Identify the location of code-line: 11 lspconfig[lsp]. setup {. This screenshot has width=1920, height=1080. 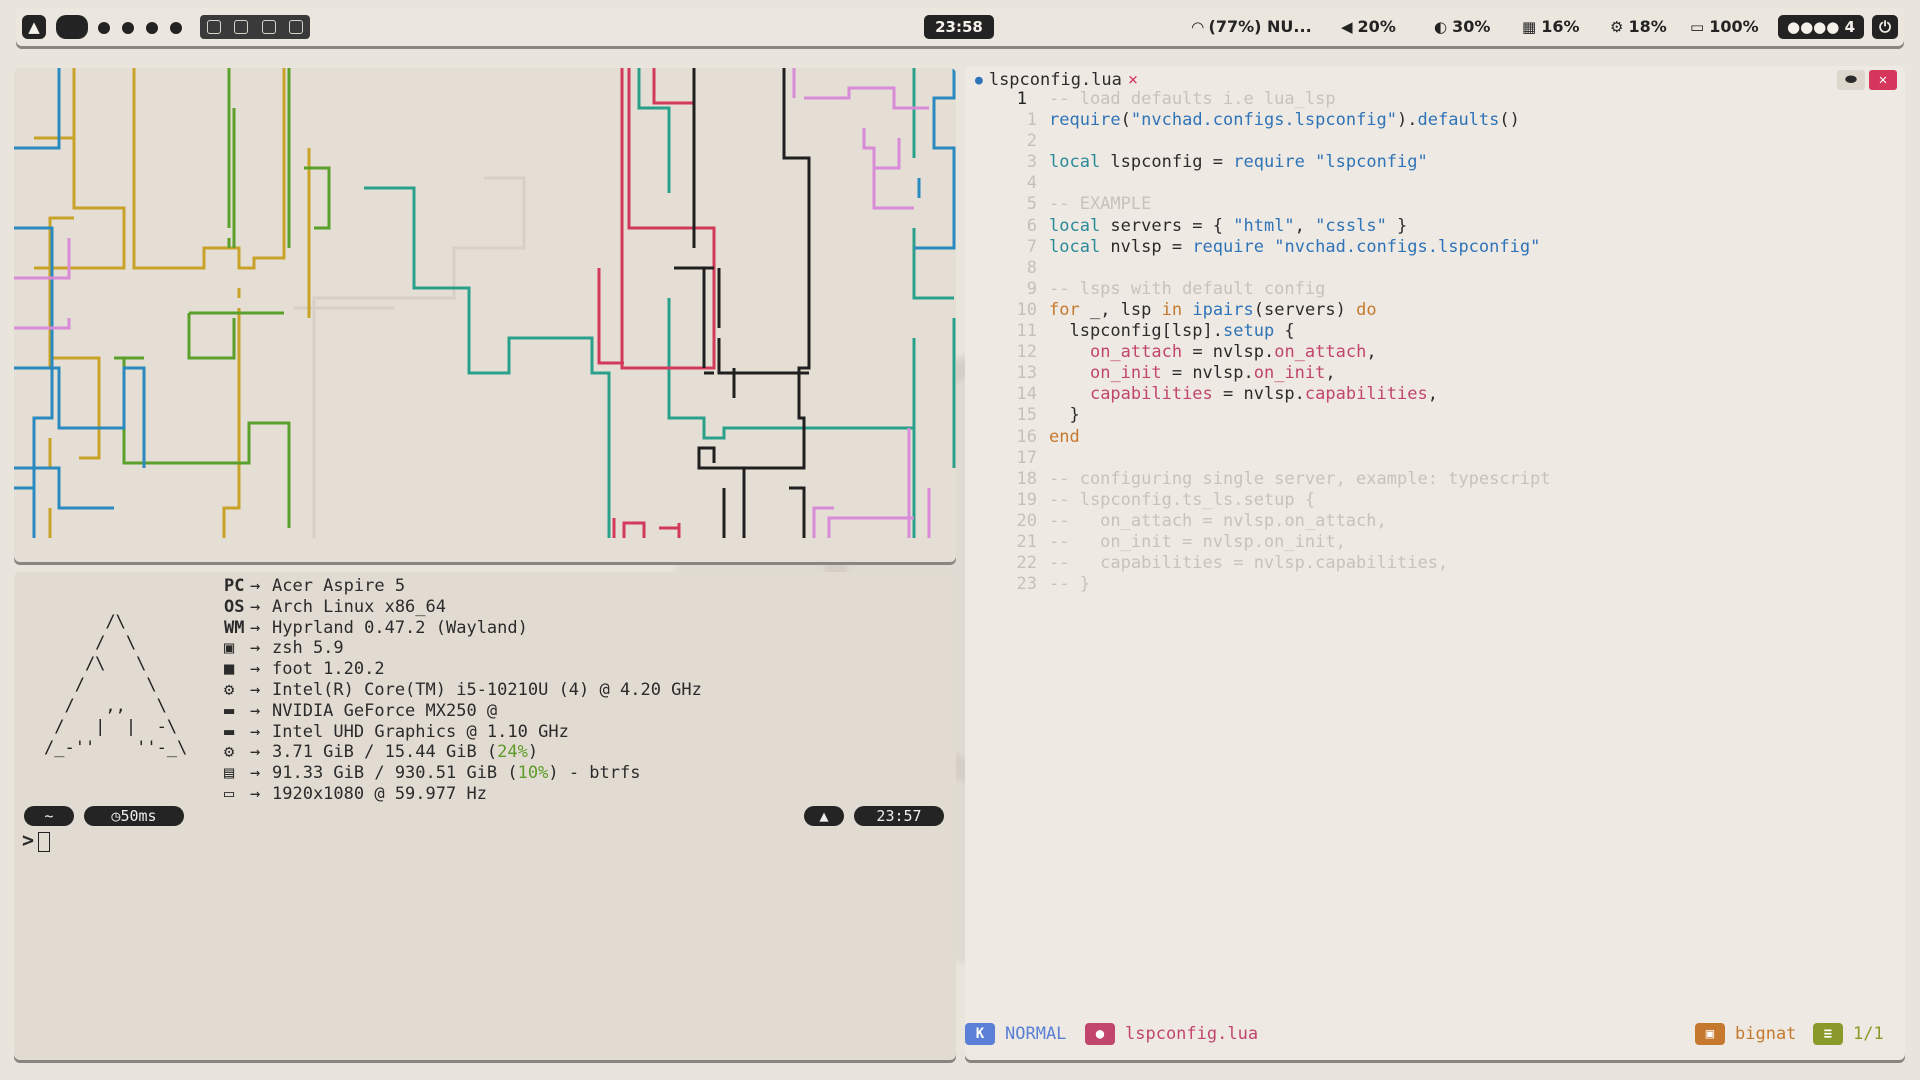
(1258, 331).